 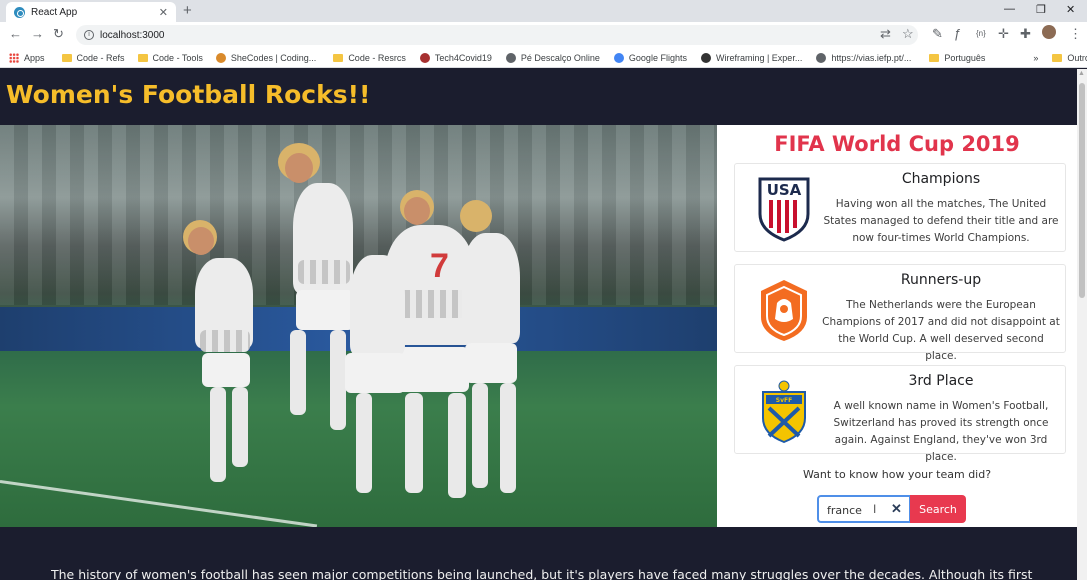 What do you see at coordinates (941, 280) in the screenshot?
I see `card-title: Runners-up` at bounding box center [941, 280].